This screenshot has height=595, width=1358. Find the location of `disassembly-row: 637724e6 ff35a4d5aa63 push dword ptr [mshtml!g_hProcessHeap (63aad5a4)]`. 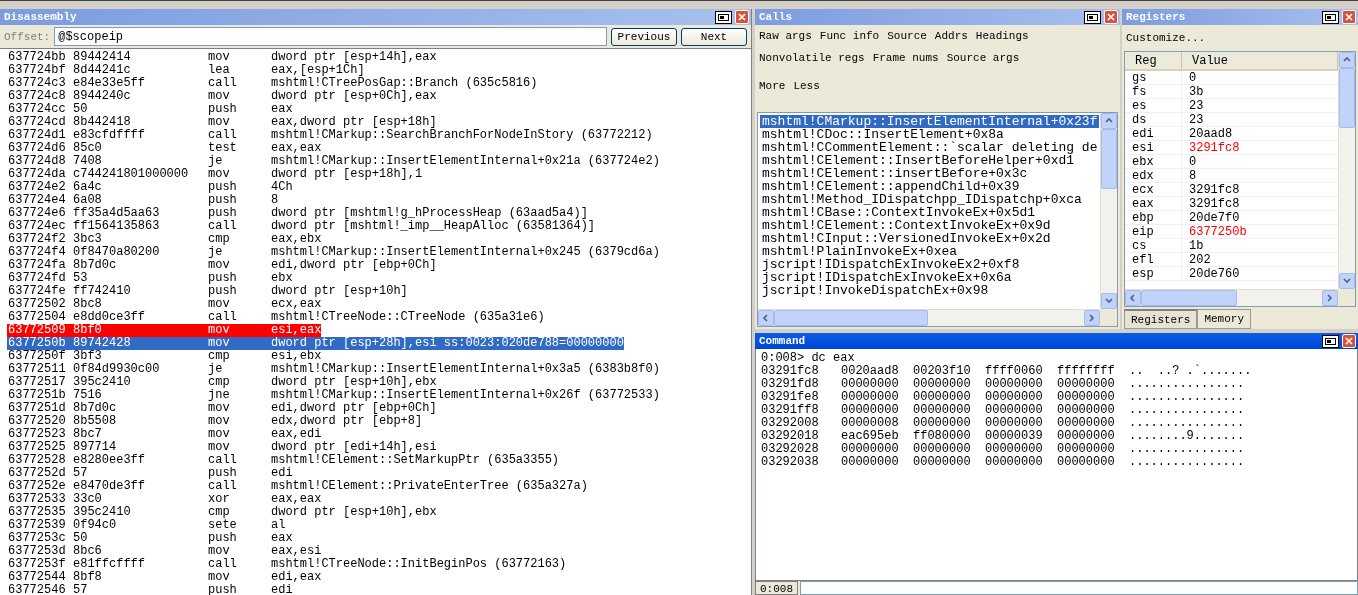

disassembly-row: 637724e6 ff35a4d5aa63 push dword ptr [mshtml!g_hProcessHeap (63aad5a4)] is located at coordinates (297, 213).